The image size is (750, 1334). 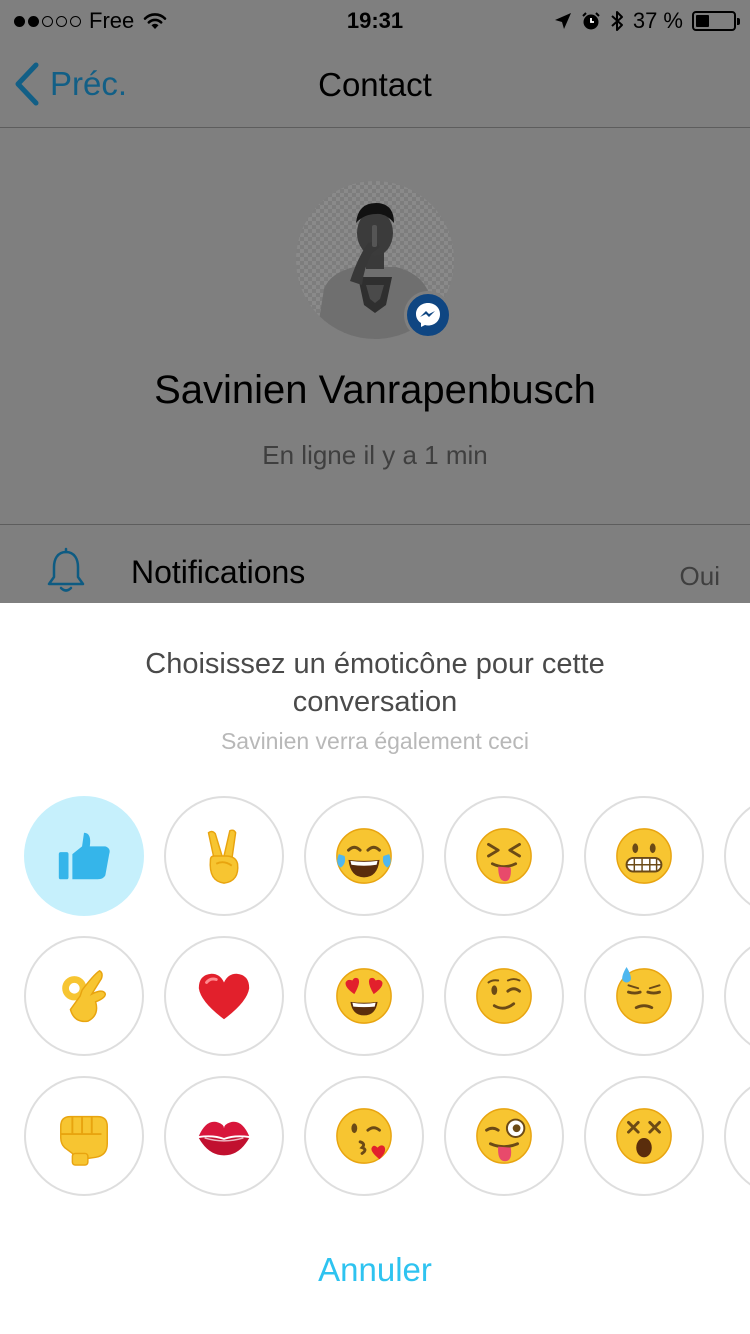 What do you see at coordinates (375, 260) in the screenshot?
I see `avatar-container` at bounding box center [375, 260].